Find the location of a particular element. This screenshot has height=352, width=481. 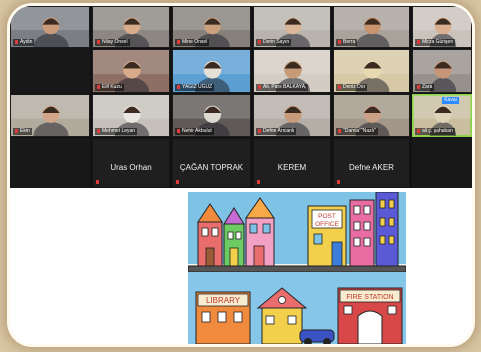

participant-name-label: Zara is located at coordinates (427, 87).